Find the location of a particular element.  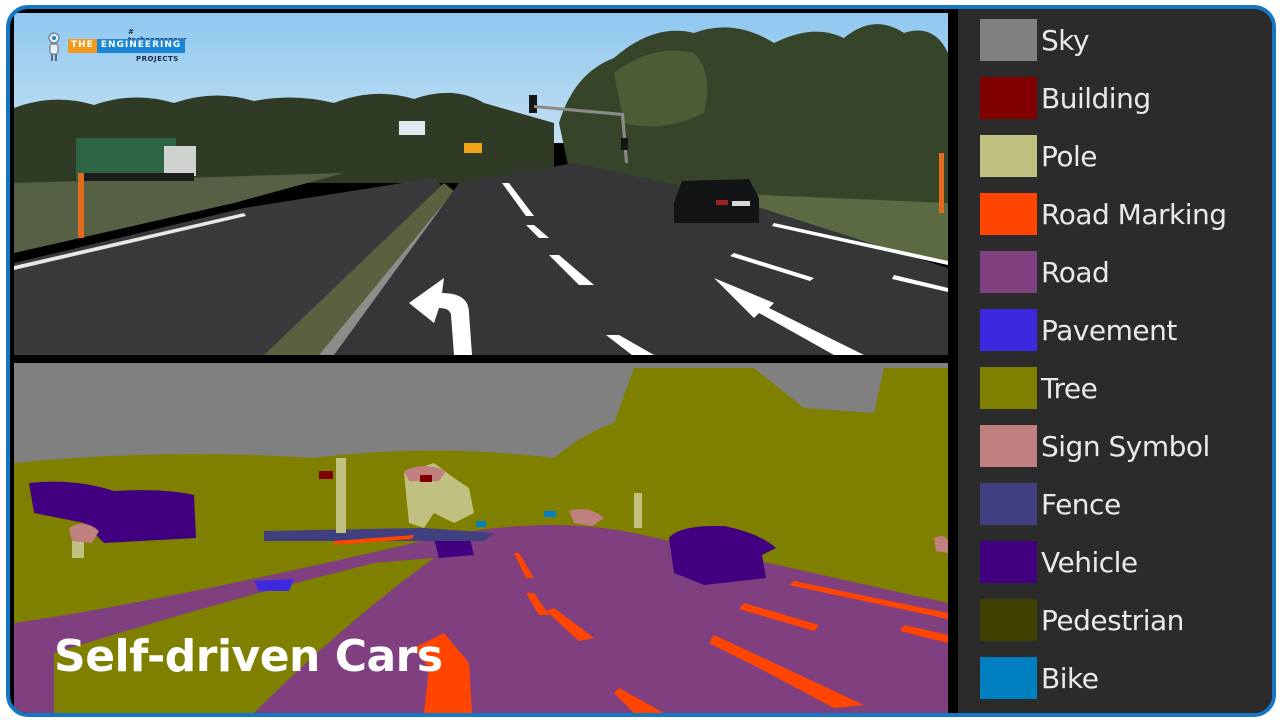

logo-wordmark: THE ENGINEERING is located at coordinates (127, 46).